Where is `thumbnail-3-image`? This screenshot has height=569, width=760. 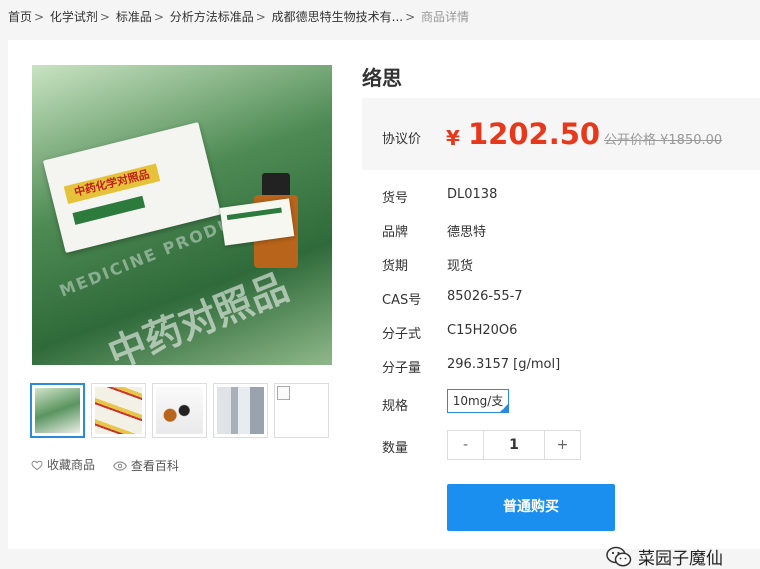 thumbnail-3-image is located at coordinates (179, 410).